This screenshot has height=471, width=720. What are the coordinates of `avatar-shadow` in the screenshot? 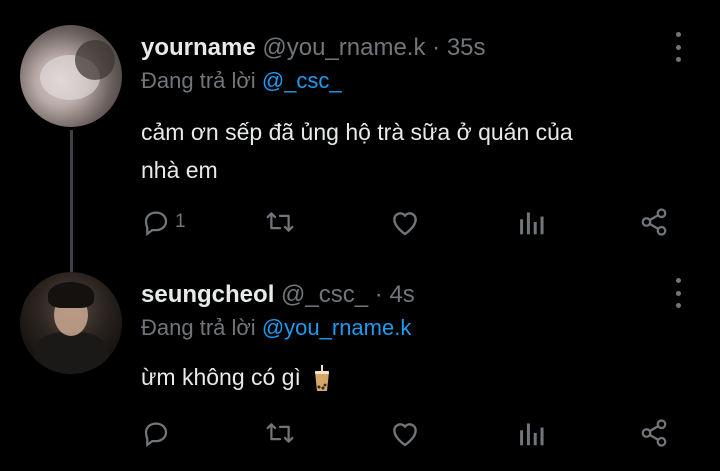 It's located at (95, 60).